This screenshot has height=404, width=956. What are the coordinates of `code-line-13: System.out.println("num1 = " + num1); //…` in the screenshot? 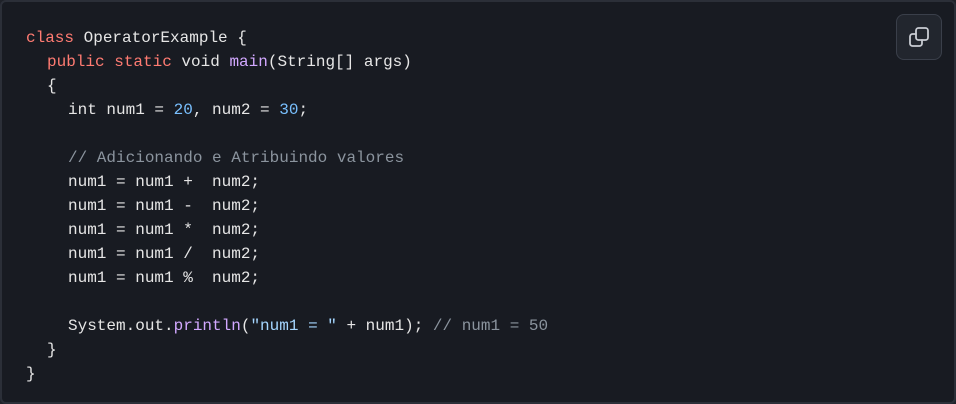 It's located at (287, 326).